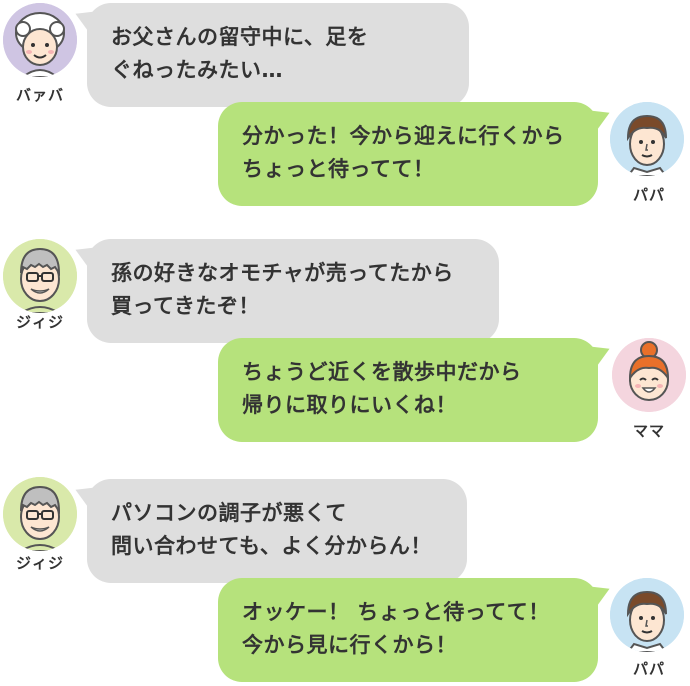  Describe the element at coordinates (282, 273) in the screenshot. I see `message-line: 孫の好きなオモチャが売ってたから` at that location.